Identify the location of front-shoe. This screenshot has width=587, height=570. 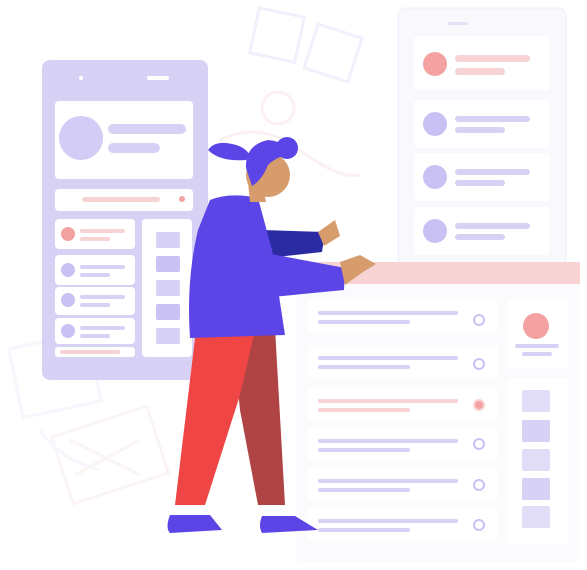
(194, 524).